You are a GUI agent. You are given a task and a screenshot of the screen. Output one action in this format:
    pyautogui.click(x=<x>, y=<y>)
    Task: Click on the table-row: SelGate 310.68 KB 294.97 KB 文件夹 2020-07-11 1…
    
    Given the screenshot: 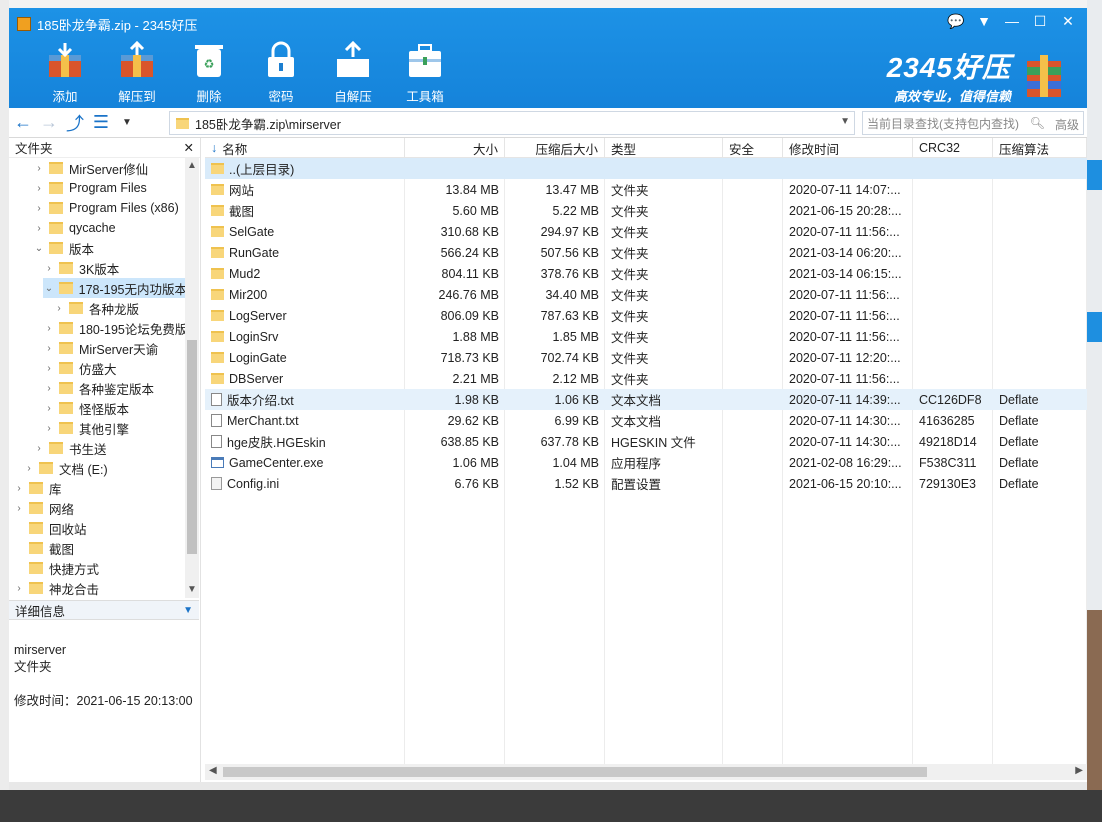 What is the action you would take?
    pyautogui.click(x=646, y=231)
    